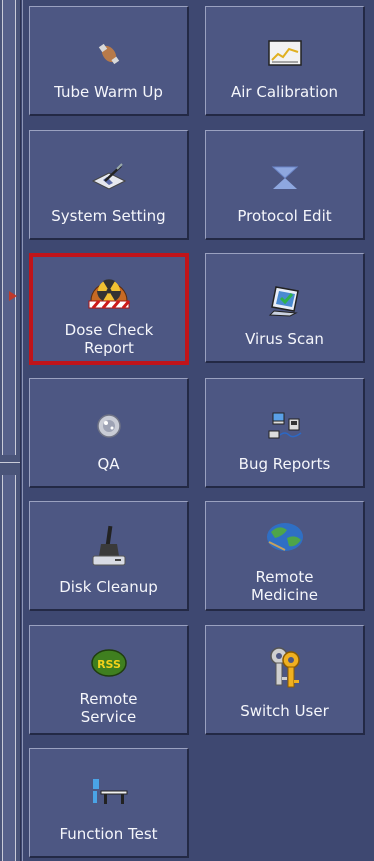 This screenshot has height=861, width=374. Describe the element at coordinates (284, 92) in the screenshot. I see `tile-label: Air Calibration` at that location.